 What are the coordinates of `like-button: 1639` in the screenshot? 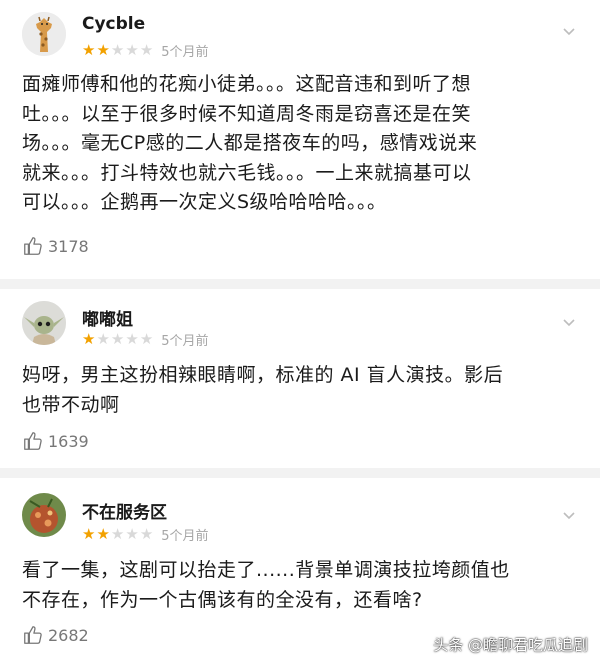 It's located at (55, 441).